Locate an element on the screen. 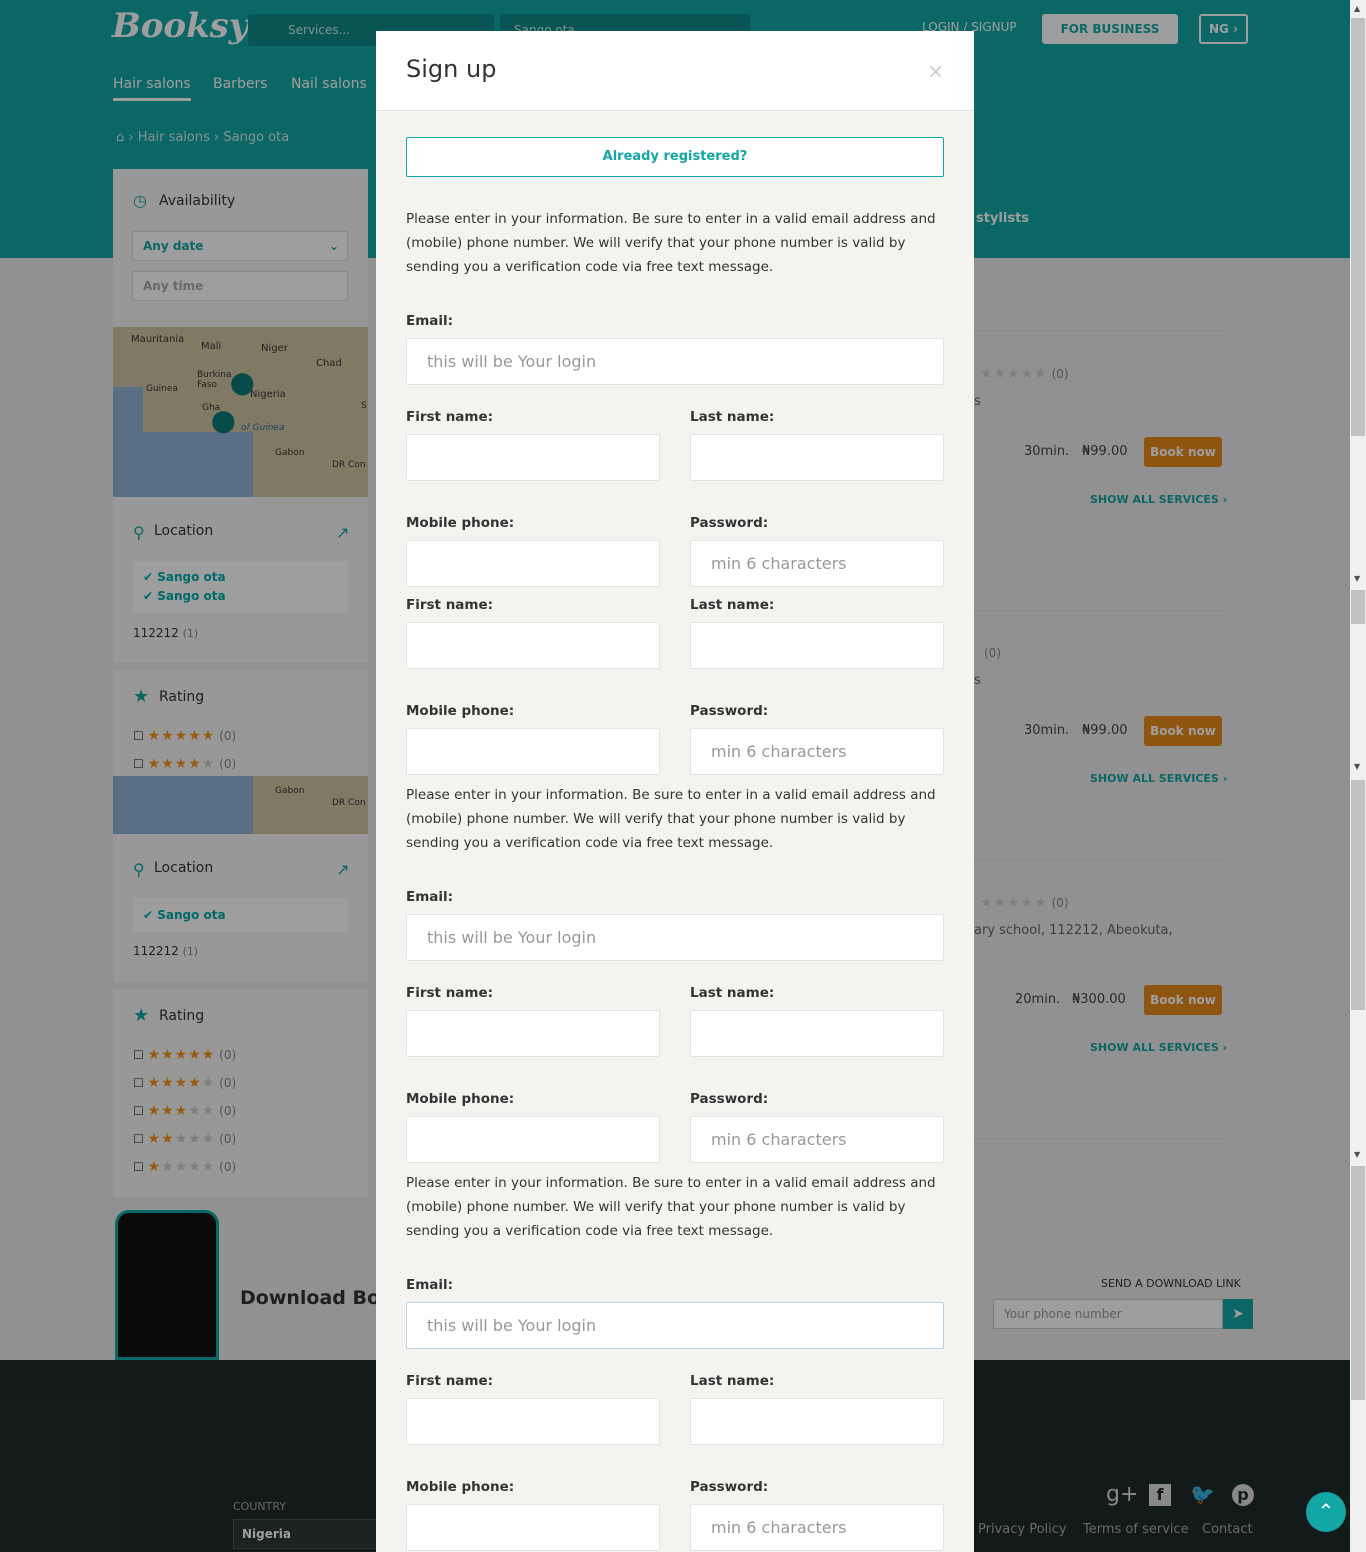  close-icon: × is located at coordinates (935, 71).